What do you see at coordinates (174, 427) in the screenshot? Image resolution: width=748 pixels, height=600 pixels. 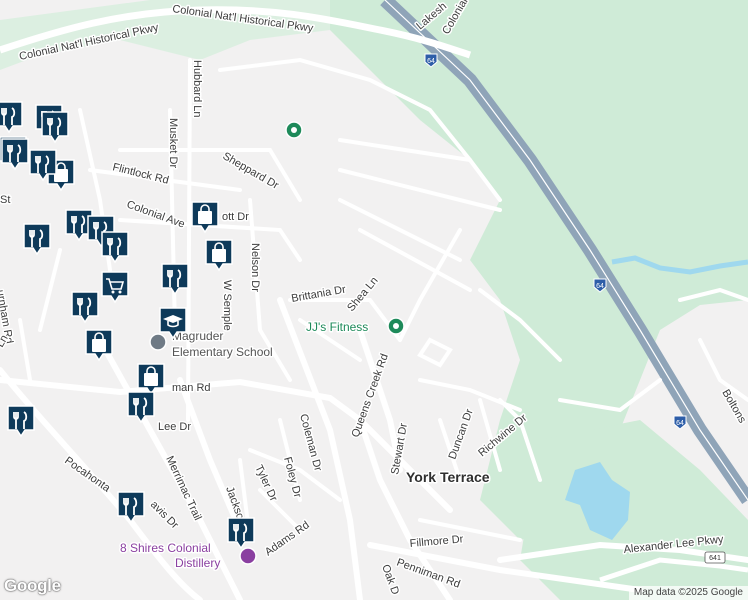 I see `lee-dr-label: Lee Dr` at bounding box center [174, 427].